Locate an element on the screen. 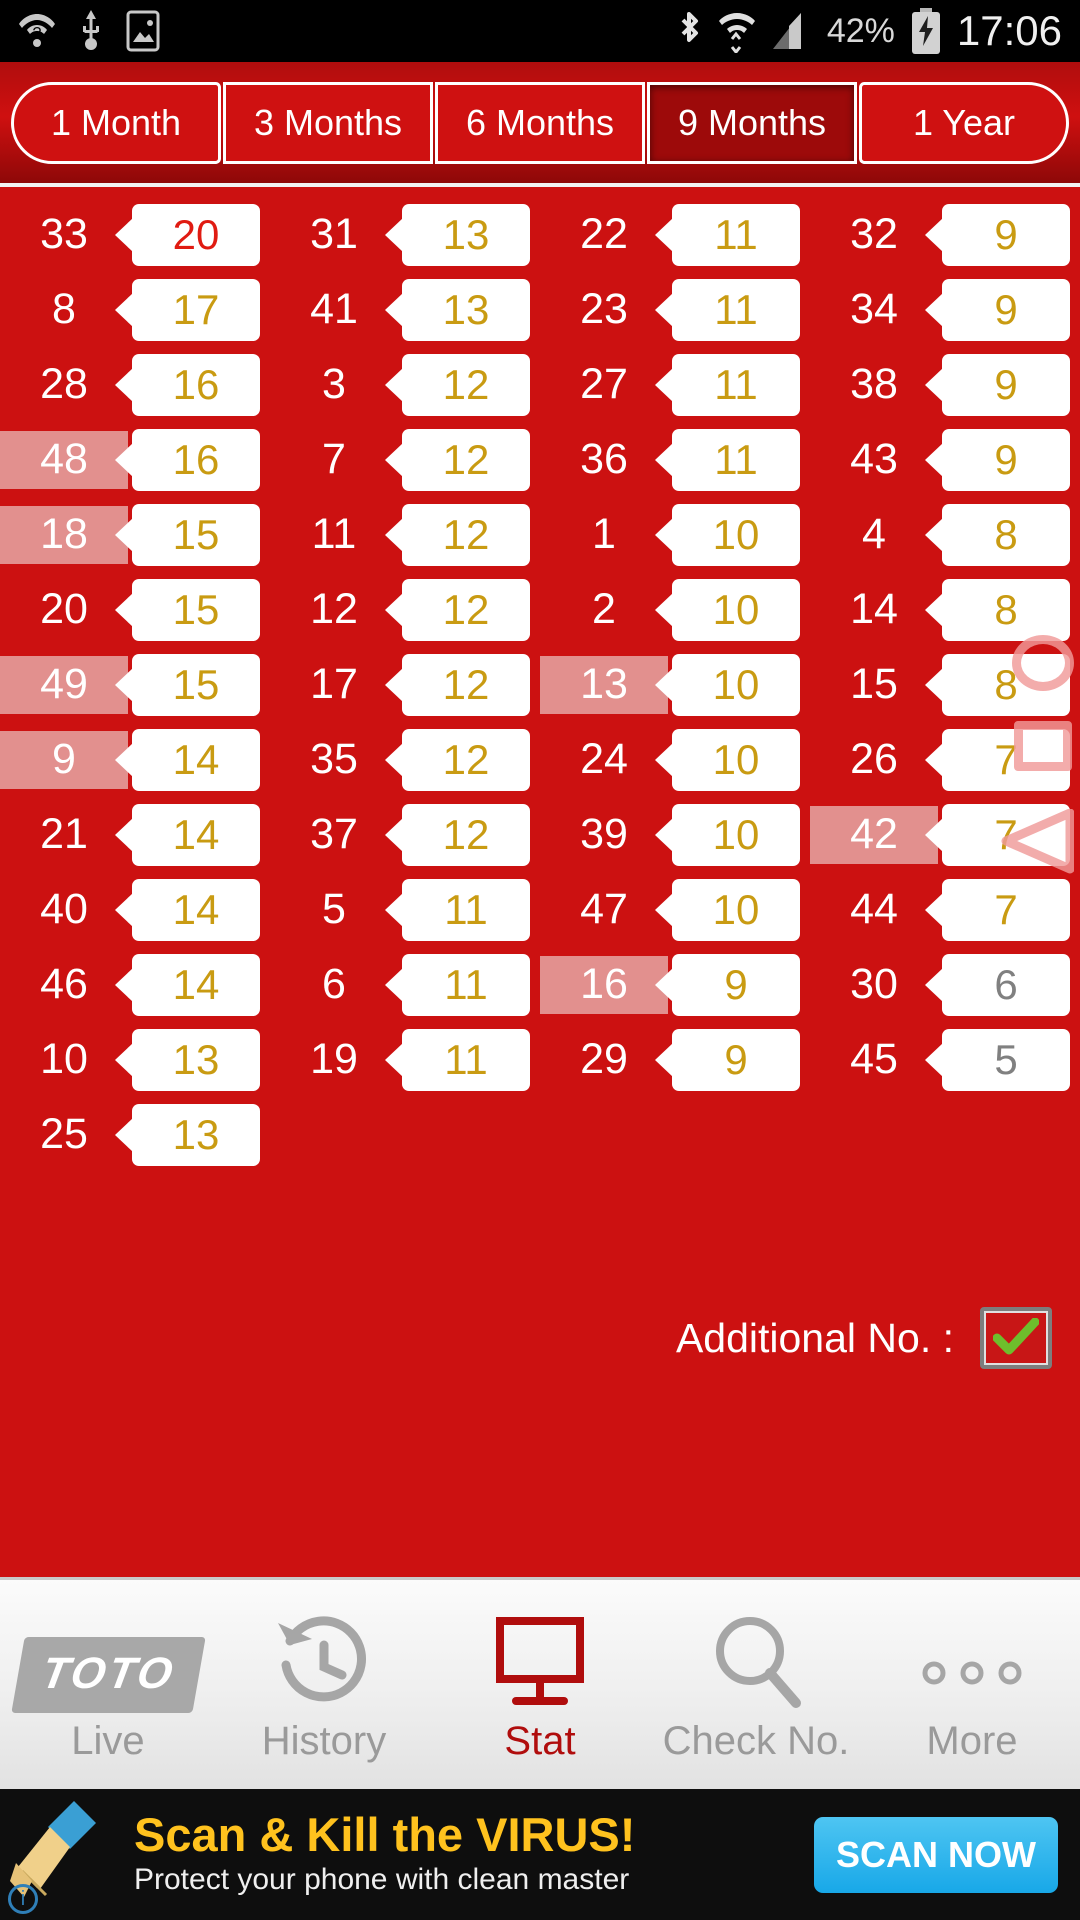 The width and height of the screenshot is (1080, 1920). frequency-count: 14 is located at coordinates (196, 759).